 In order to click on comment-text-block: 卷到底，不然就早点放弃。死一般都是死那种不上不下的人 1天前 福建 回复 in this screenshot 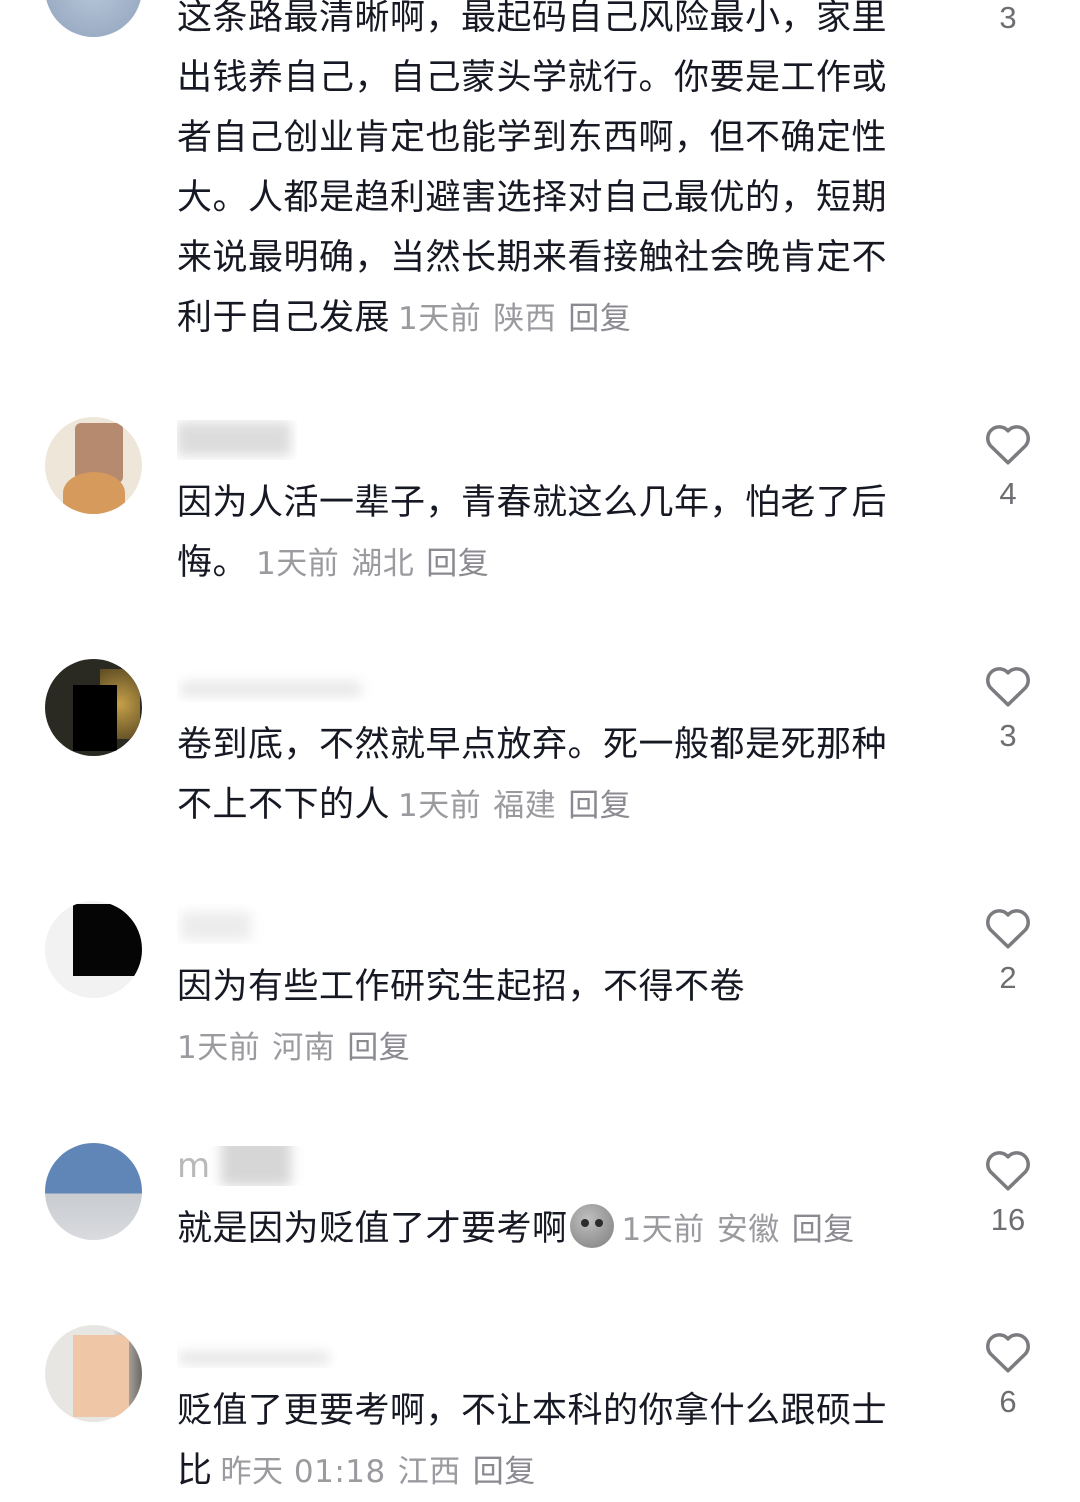, I will do `click(542, 775)`.